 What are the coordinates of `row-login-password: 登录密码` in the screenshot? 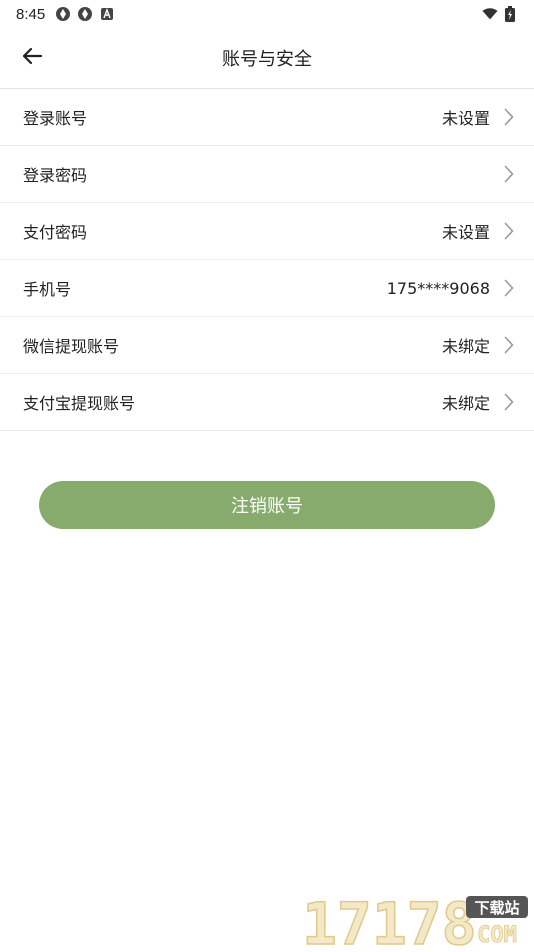 It's located at (267, 174).